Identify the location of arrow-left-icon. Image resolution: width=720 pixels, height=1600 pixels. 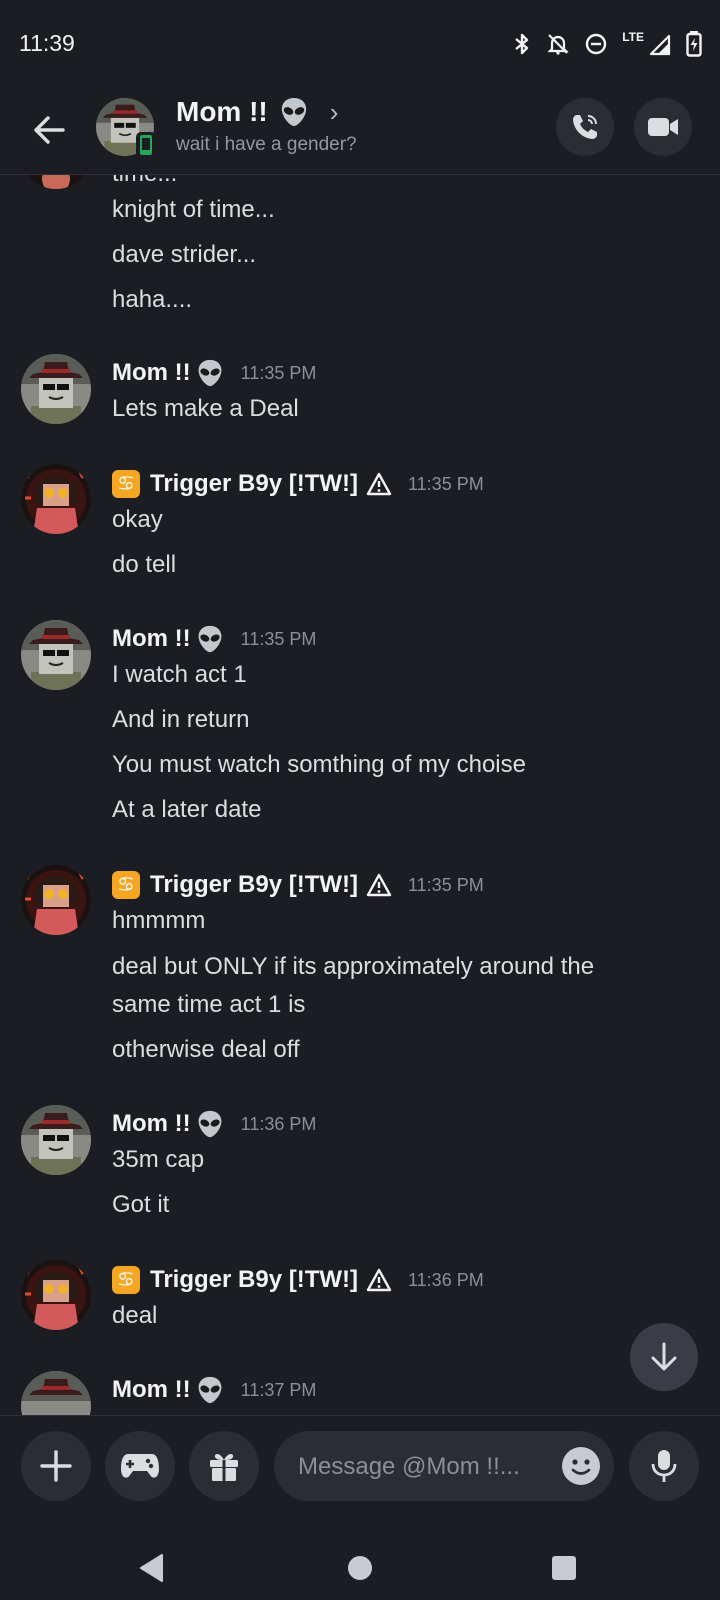
(49, 130).